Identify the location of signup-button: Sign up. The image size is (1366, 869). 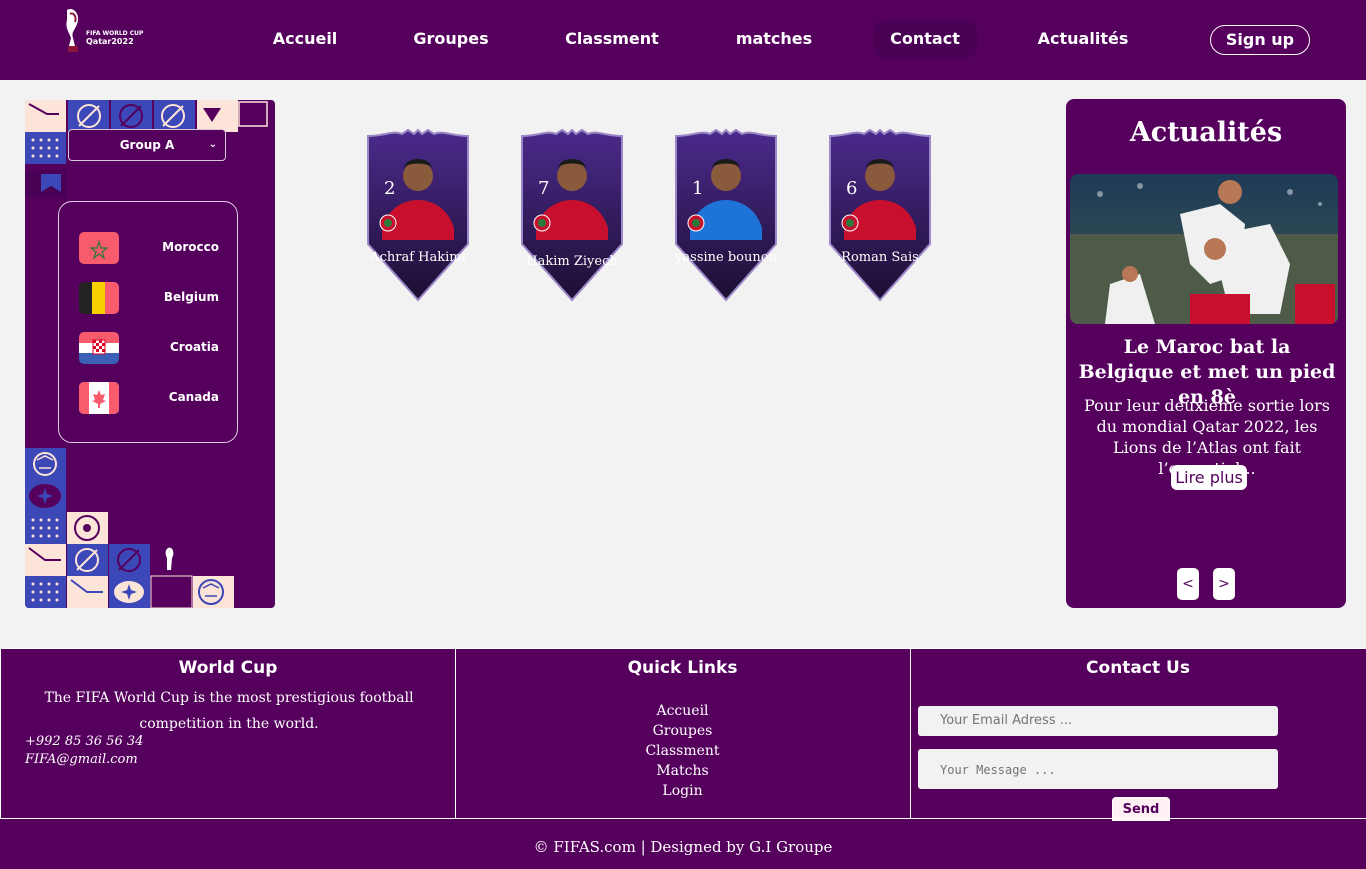
(1260, 40).